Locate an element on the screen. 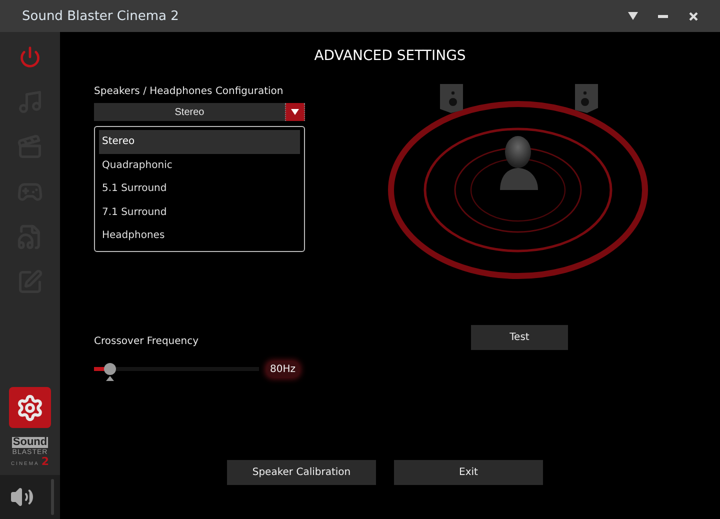 Image resolution: width=720 pixels, height=519 pixels. power-icon is located at coordinates (30, 57).